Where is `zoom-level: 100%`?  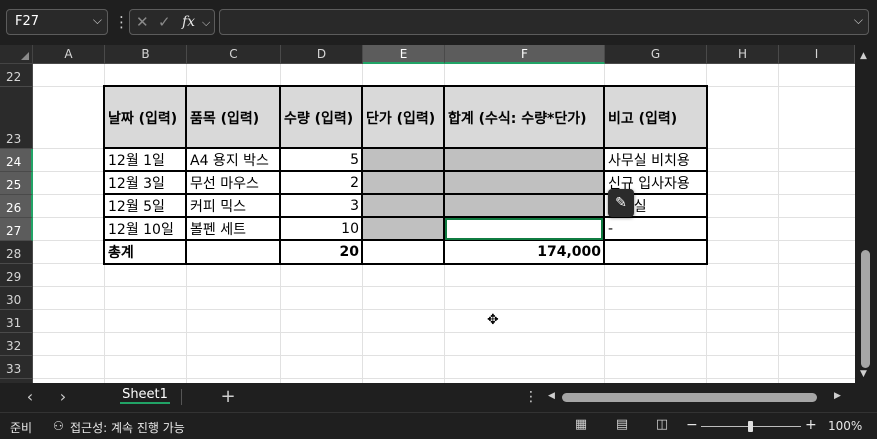 zoom-level: 100% is located at coordinates (845, 426).